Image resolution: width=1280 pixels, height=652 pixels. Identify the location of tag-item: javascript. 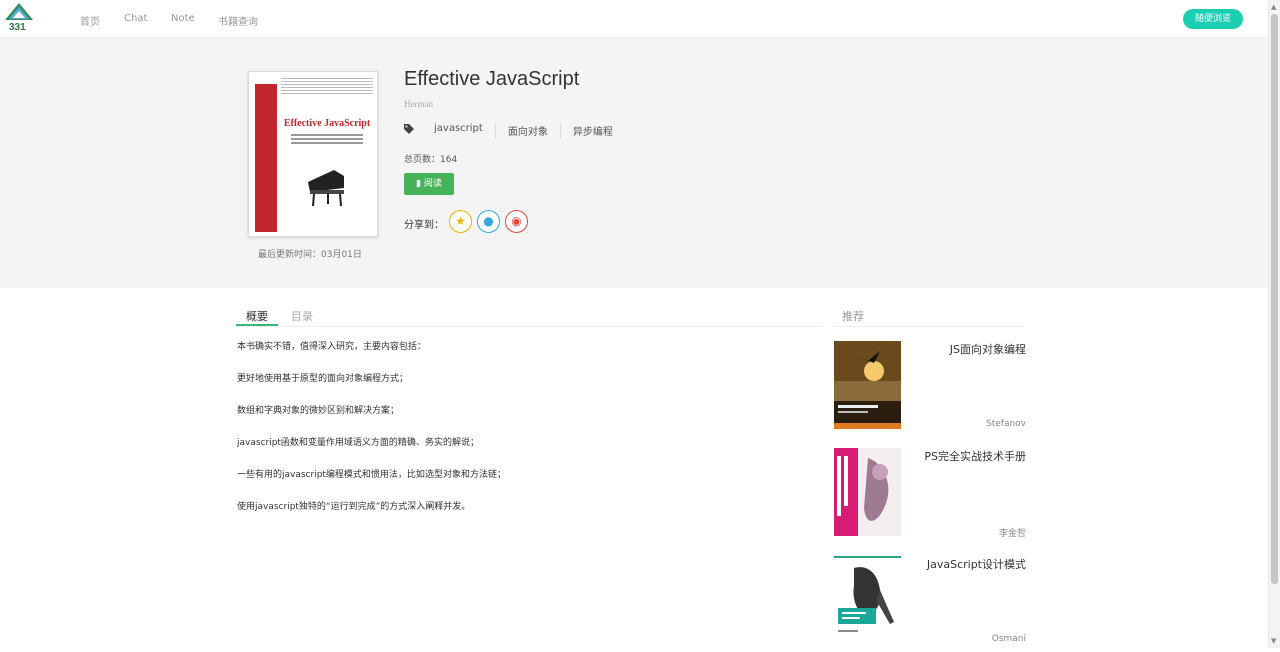
(464, 130).